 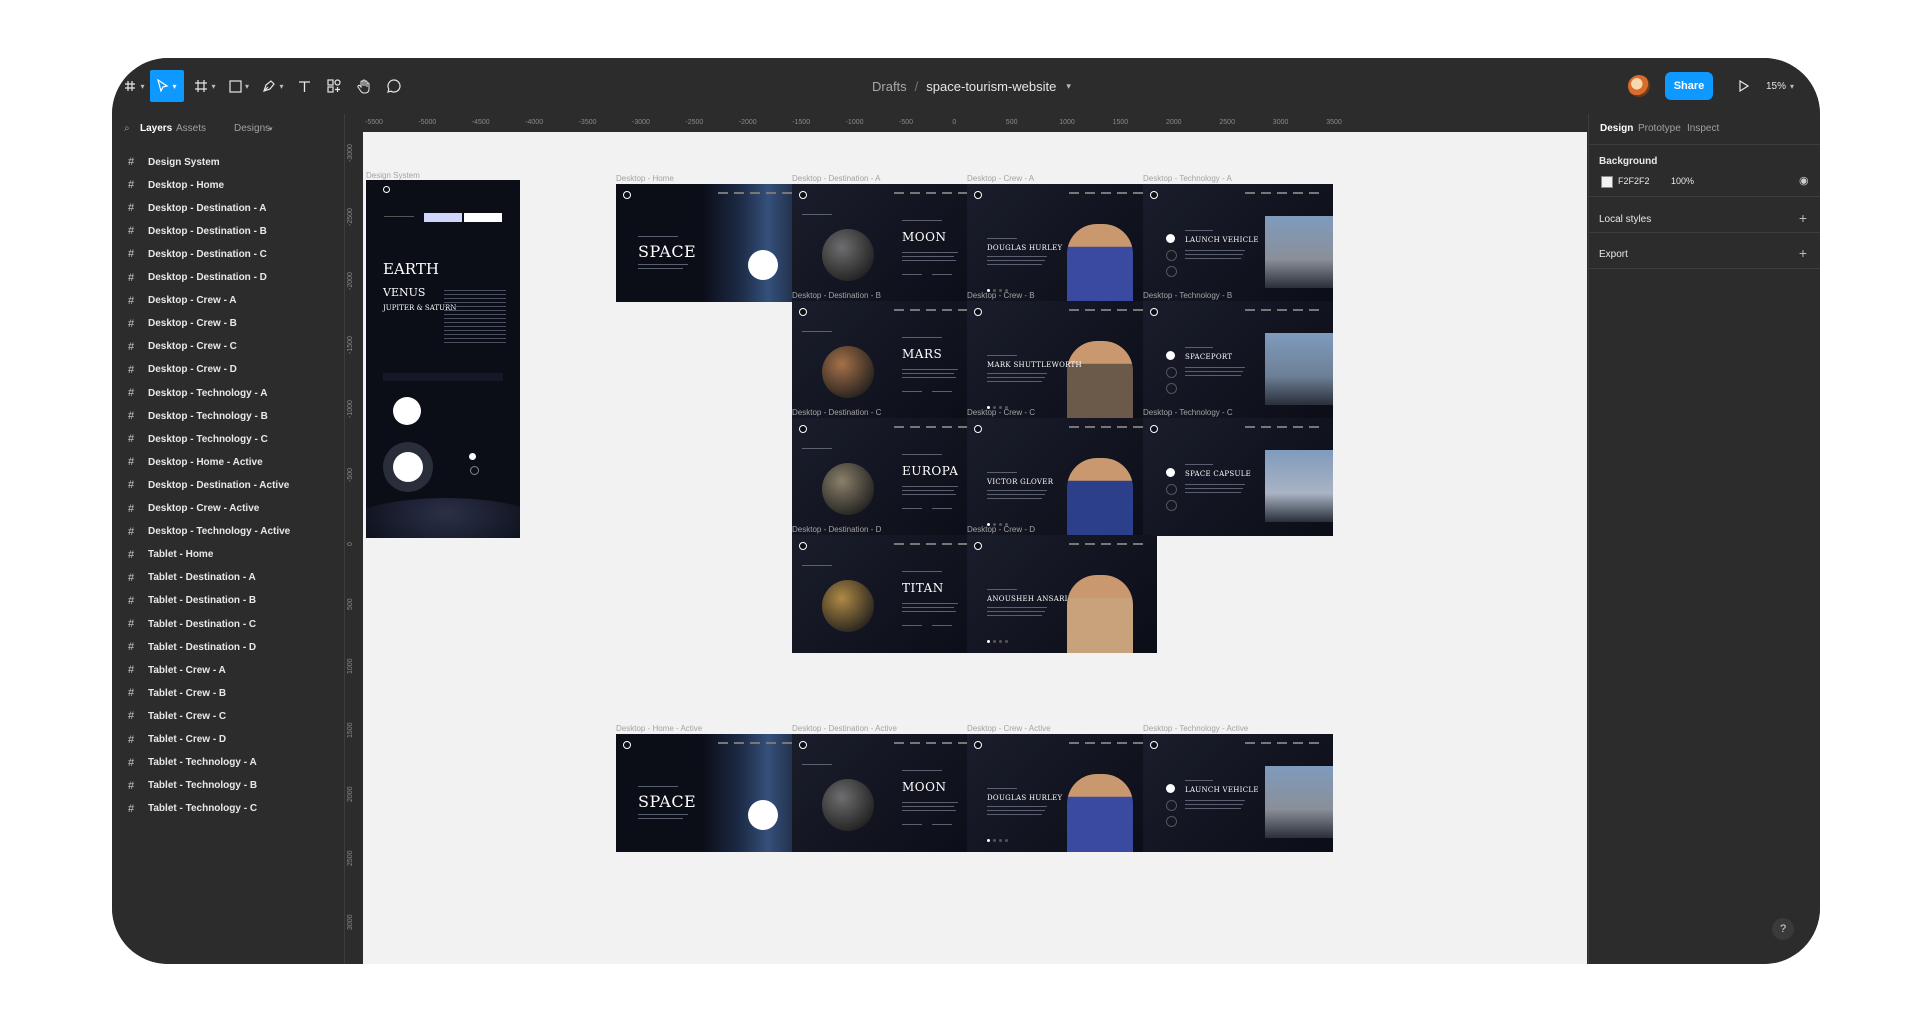 What do you see at coordinates (1000, 178) in the screenshot?
I see `frame-label: Desktop - Crew - A` at bounding box center [1000, 178].